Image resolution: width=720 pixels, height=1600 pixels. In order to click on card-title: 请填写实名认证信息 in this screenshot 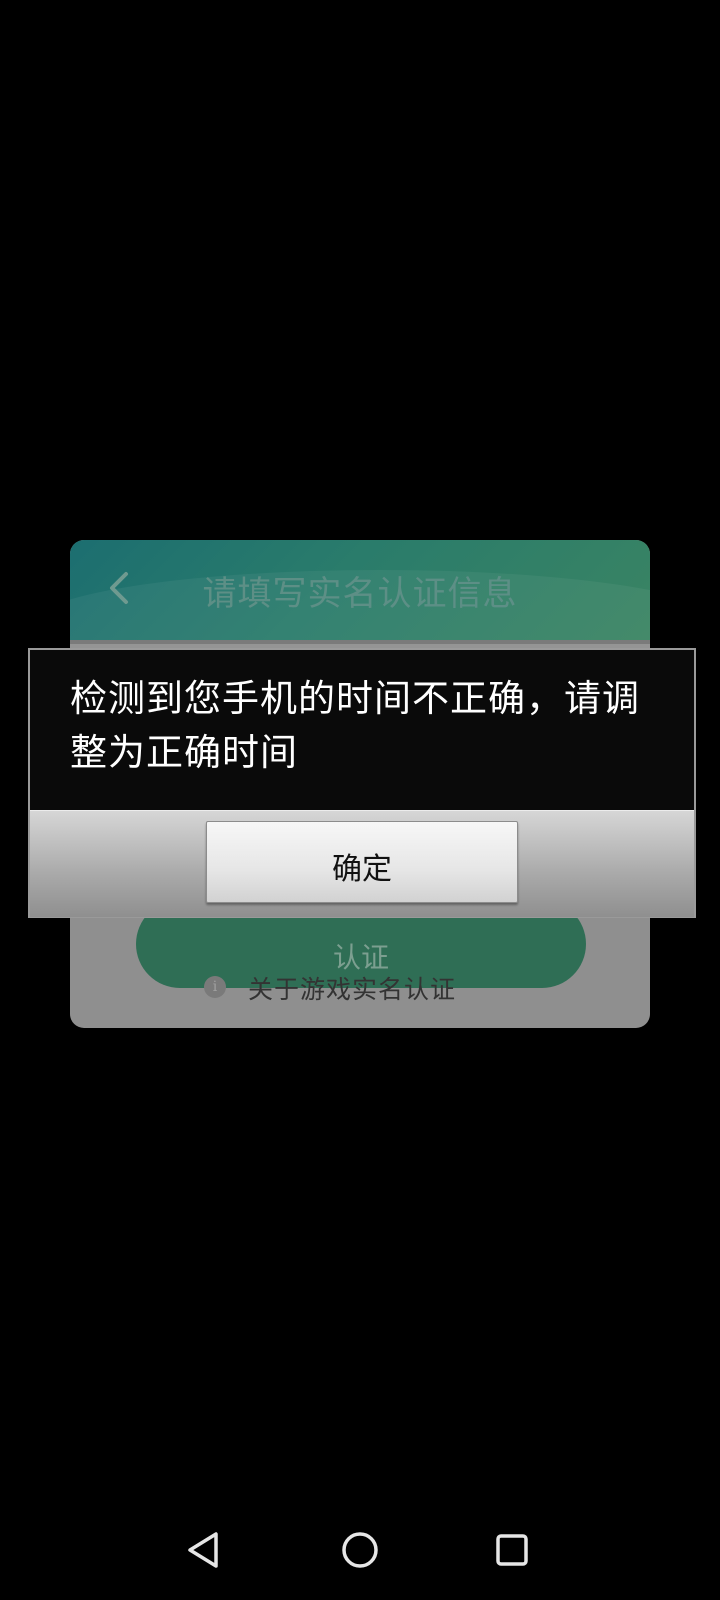, I will do `click(360, 594)`.